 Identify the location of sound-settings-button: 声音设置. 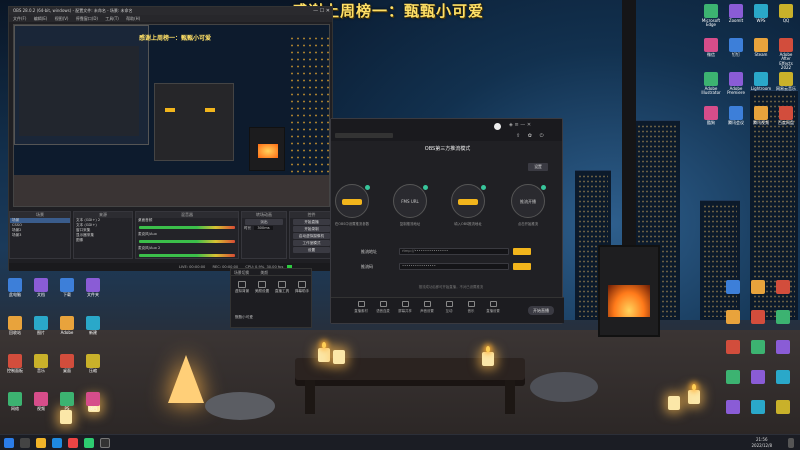
(427, 307).